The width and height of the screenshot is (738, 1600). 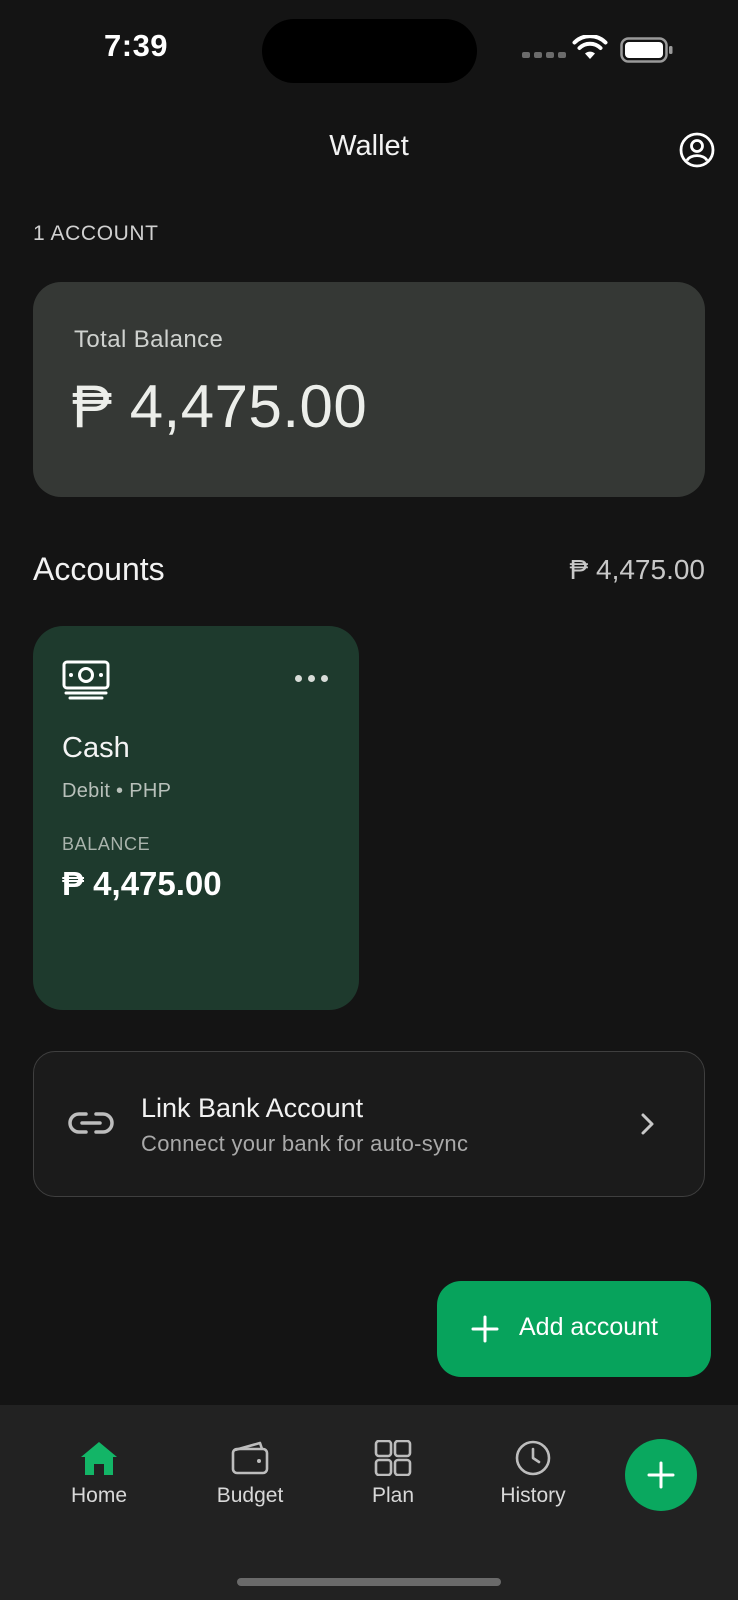 What do you see at coordinates (142, 883) in the screenshot?
I see `account-balance: ₱ 4,475.00` at bounding box center [142, 883].